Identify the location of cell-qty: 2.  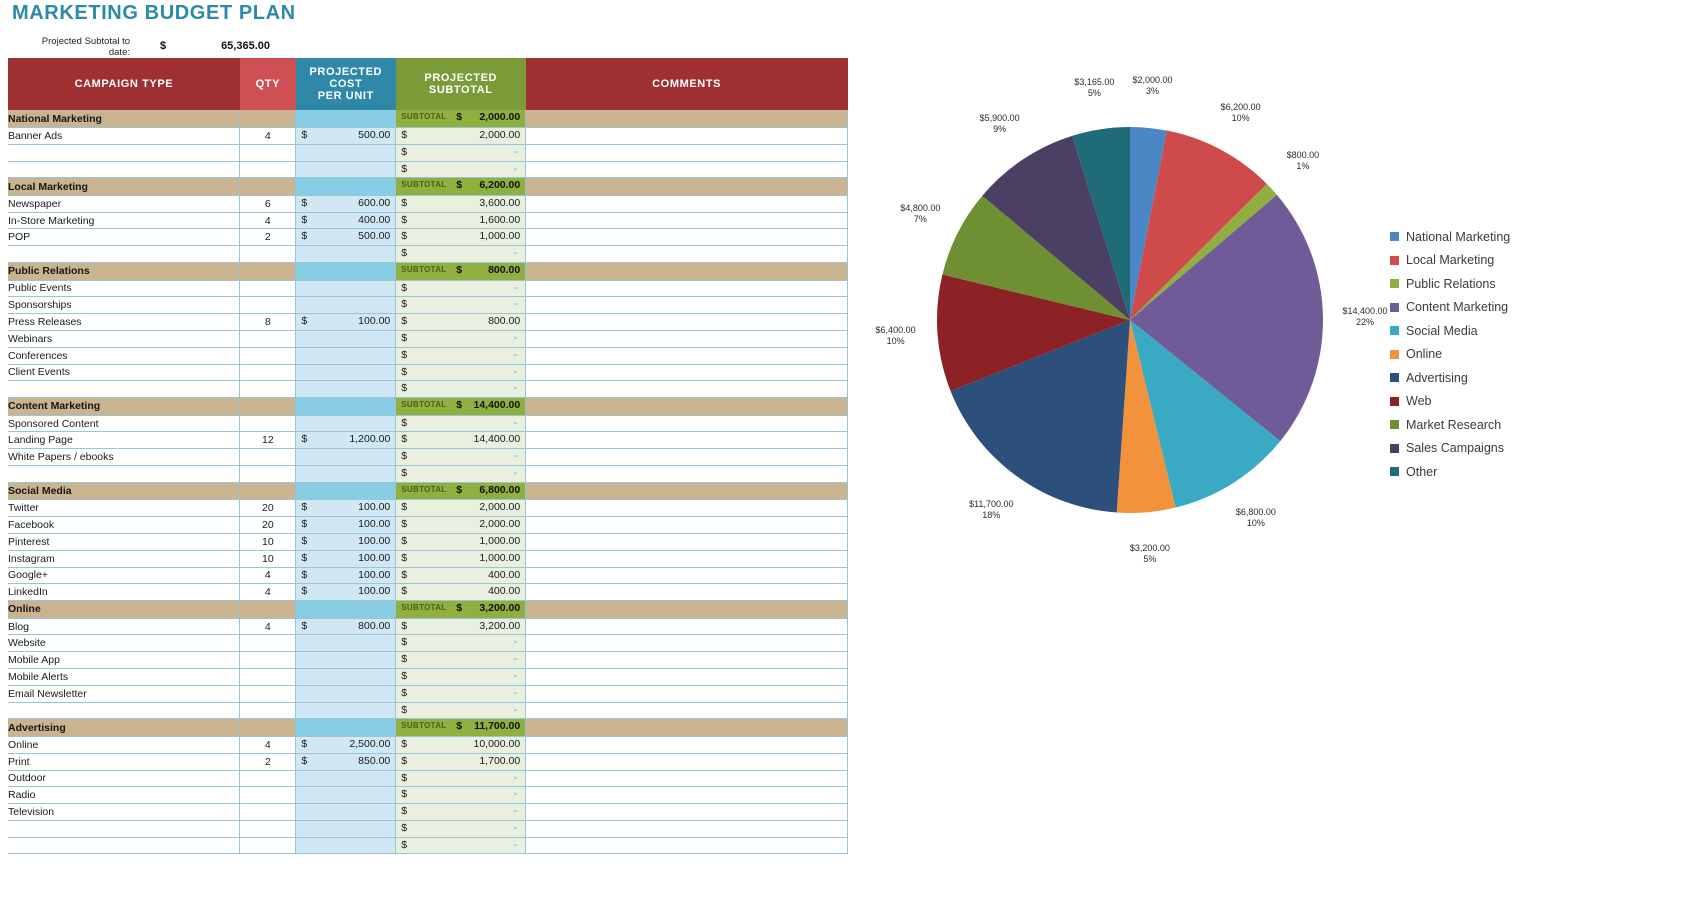
(268, 237).